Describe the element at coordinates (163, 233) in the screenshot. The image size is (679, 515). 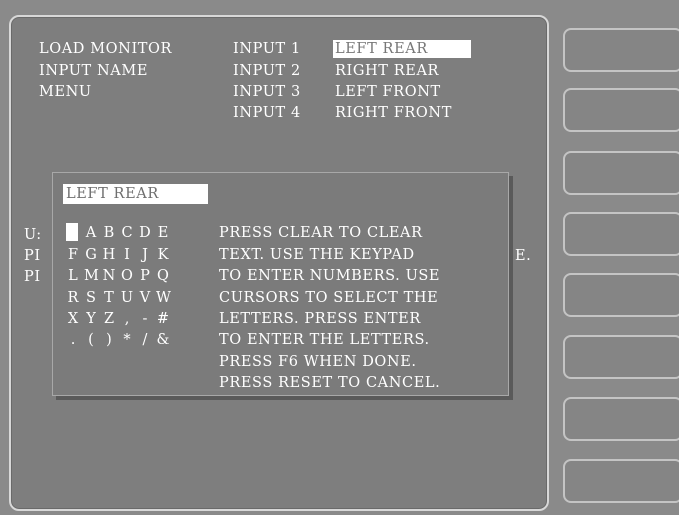
I see `key-0-4: E` at that location.